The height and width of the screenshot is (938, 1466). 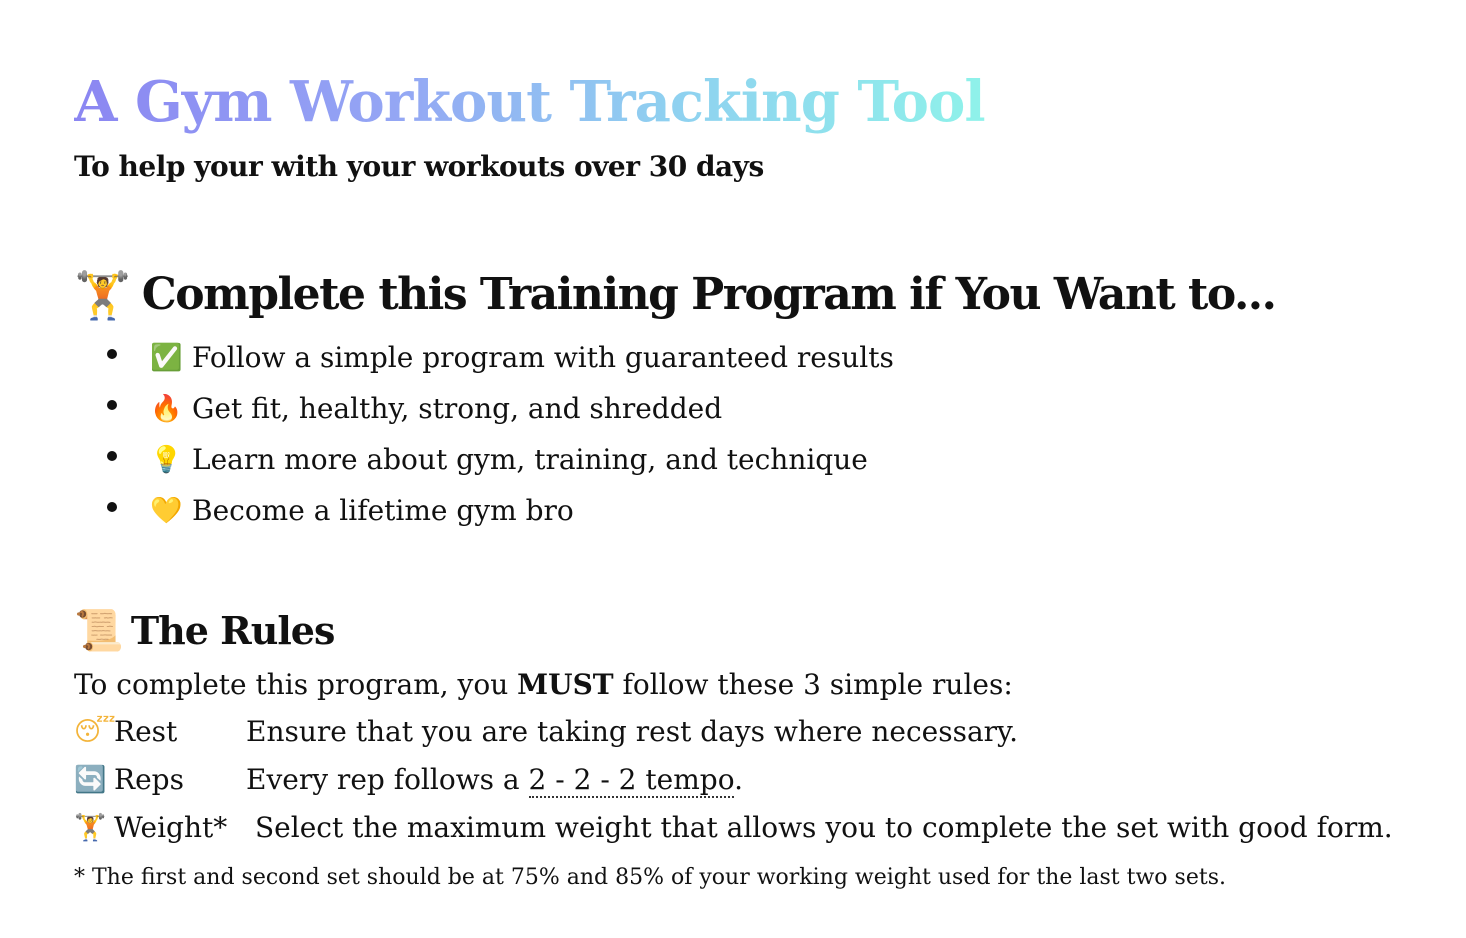 I want to click on rules-heading: 📜 The Rules, so click(x=205, y=631).